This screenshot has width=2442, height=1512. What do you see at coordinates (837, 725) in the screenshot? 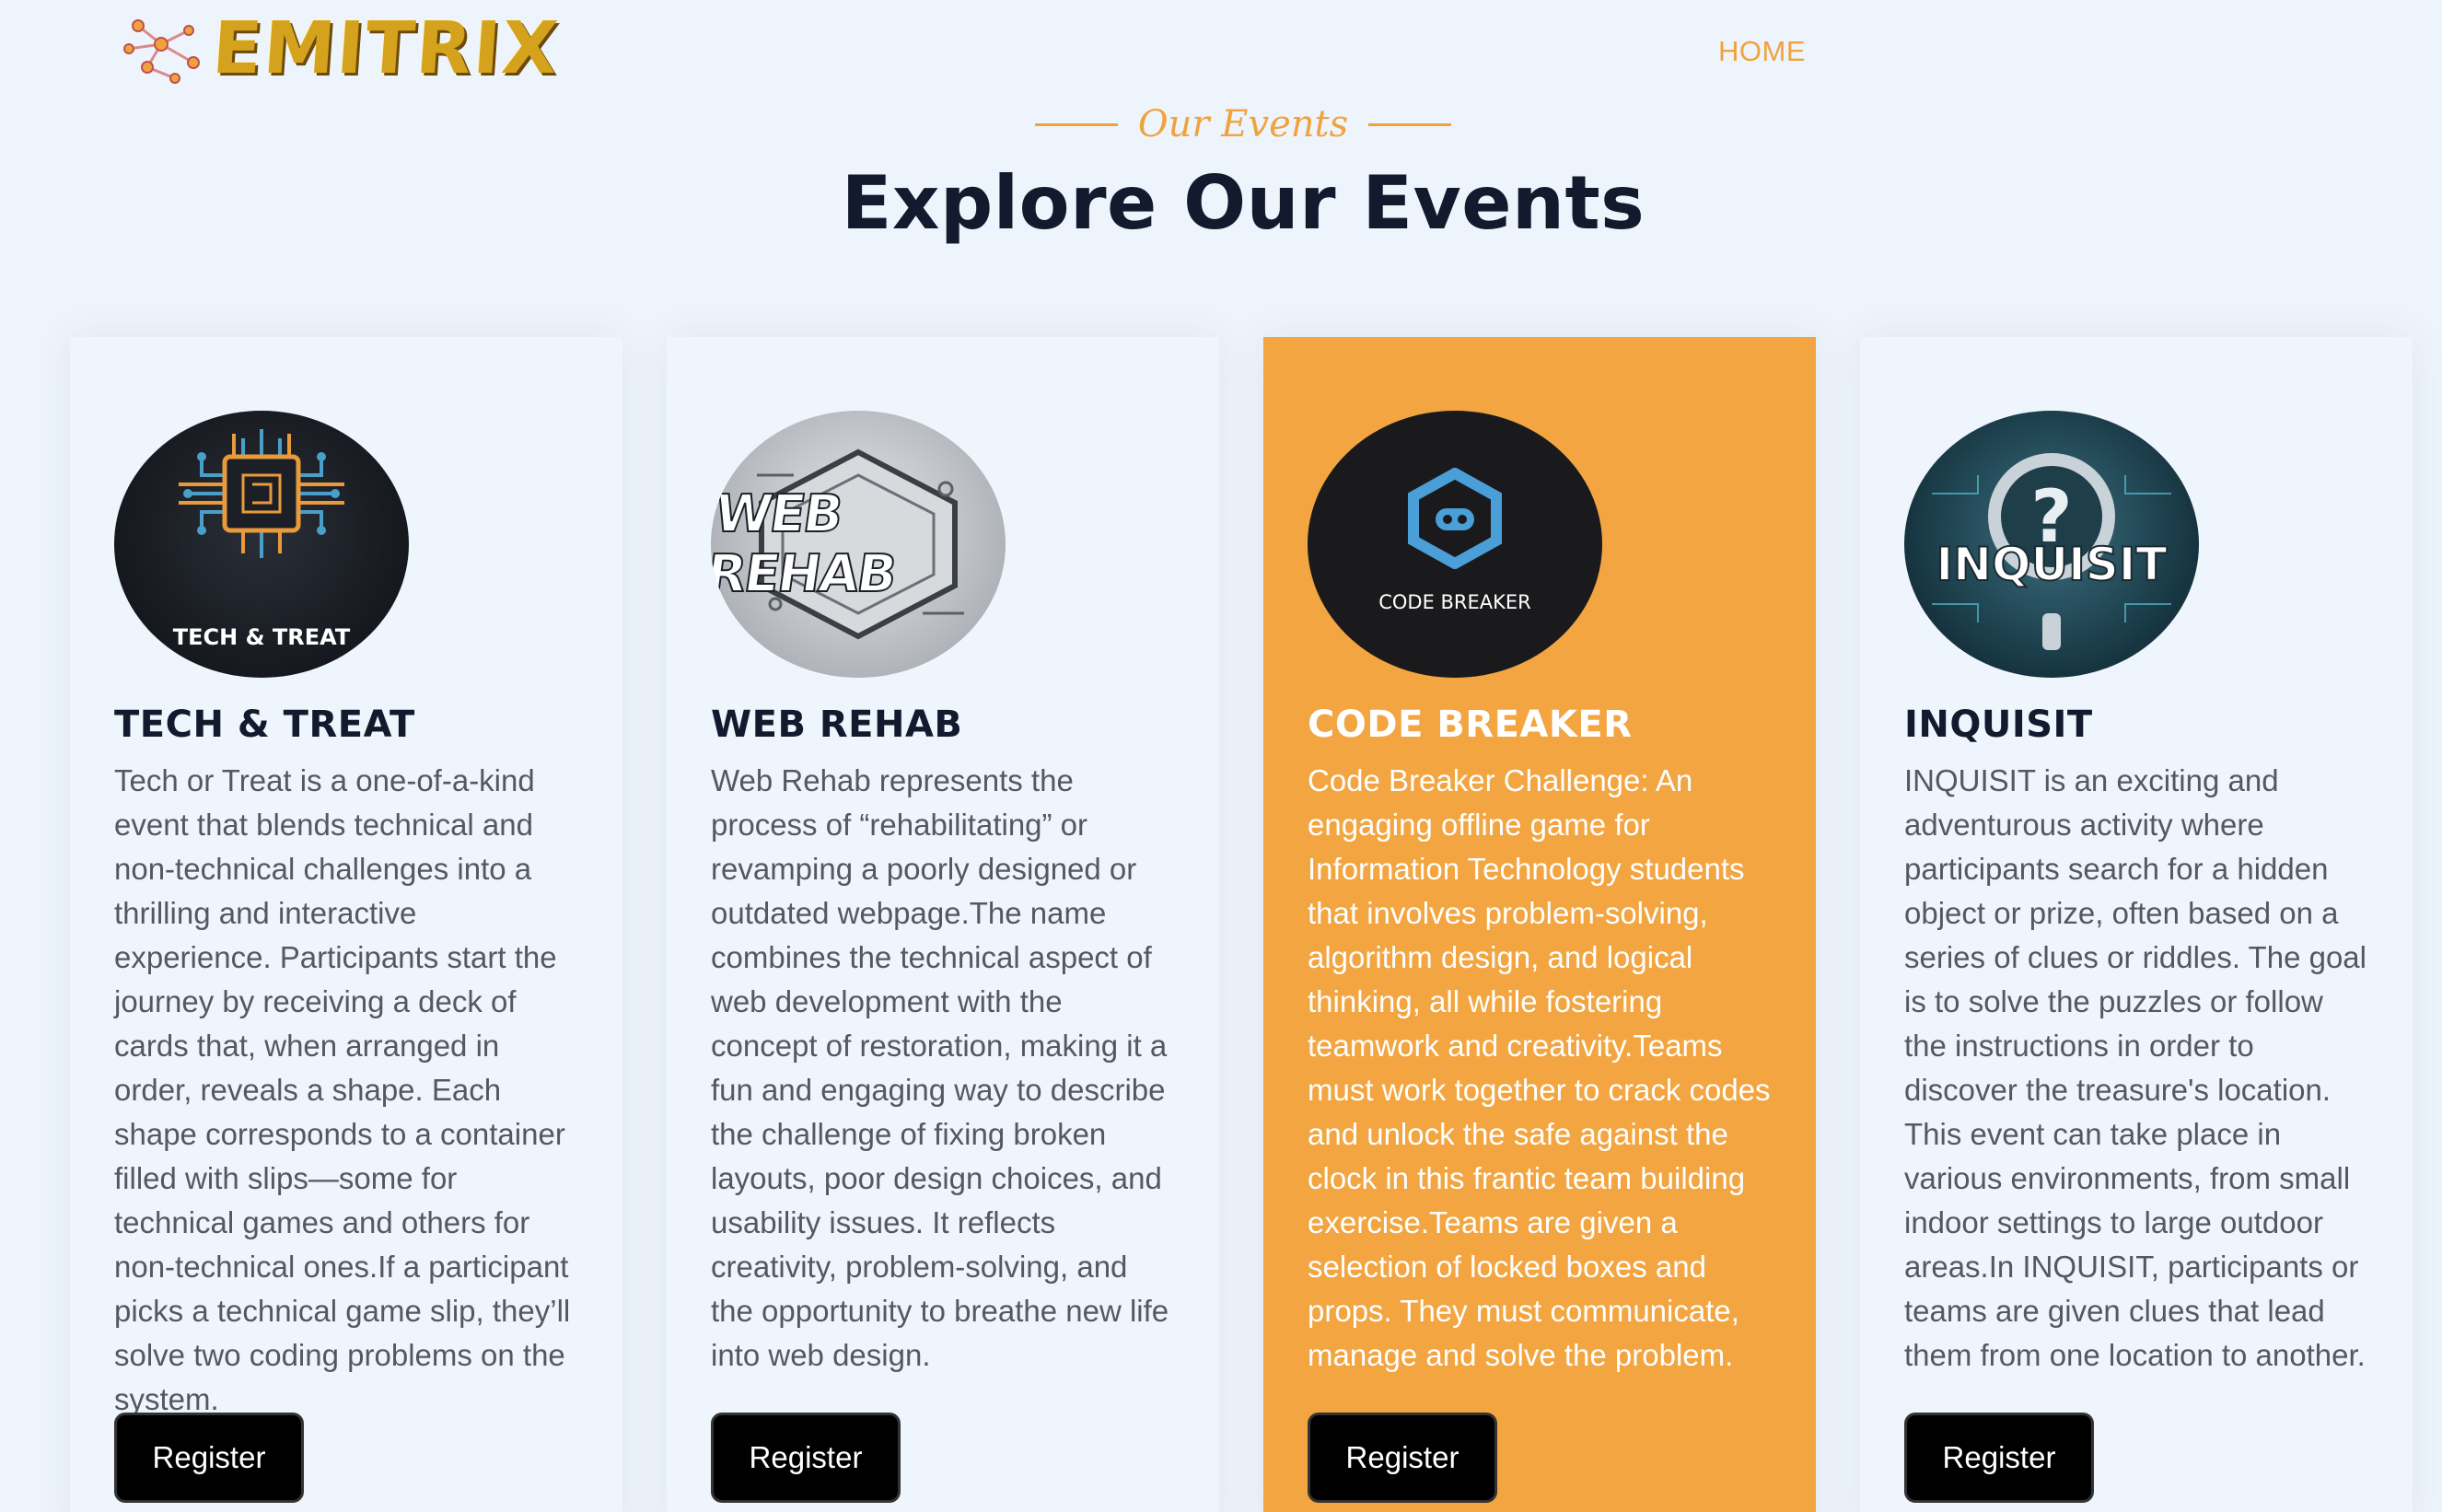
I see `event-title: WEB REHAB` at bounding box center [837, 725].